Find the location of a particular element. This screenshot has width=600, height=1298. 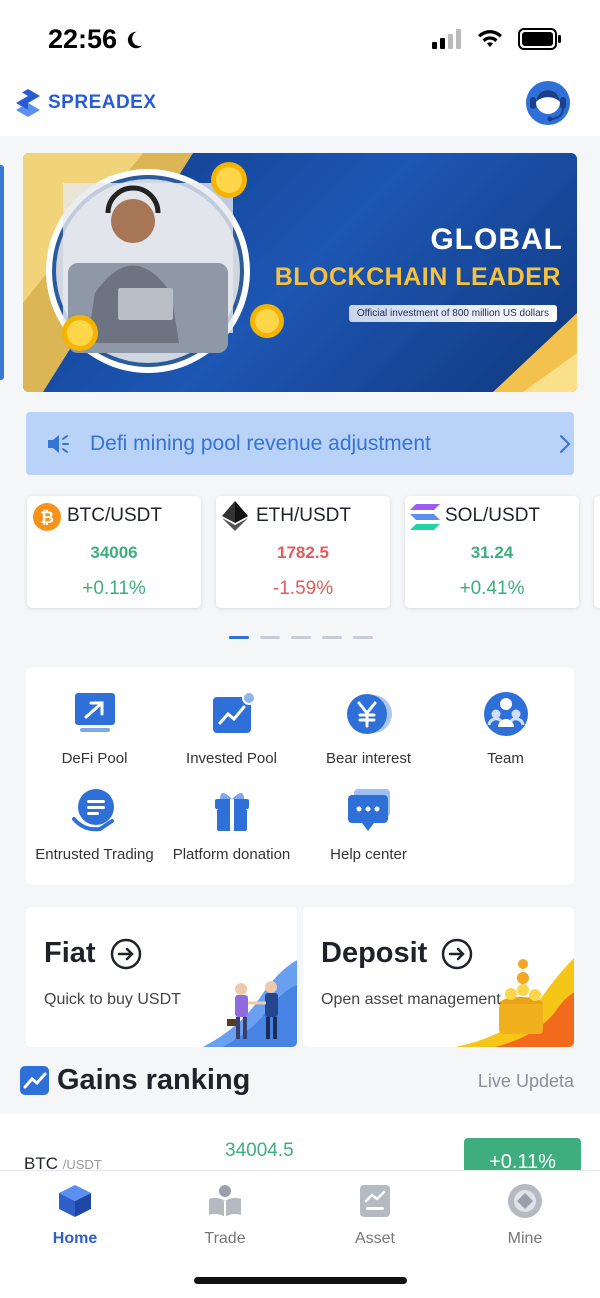

ethereum-icon is located at coordinates (235, 516).